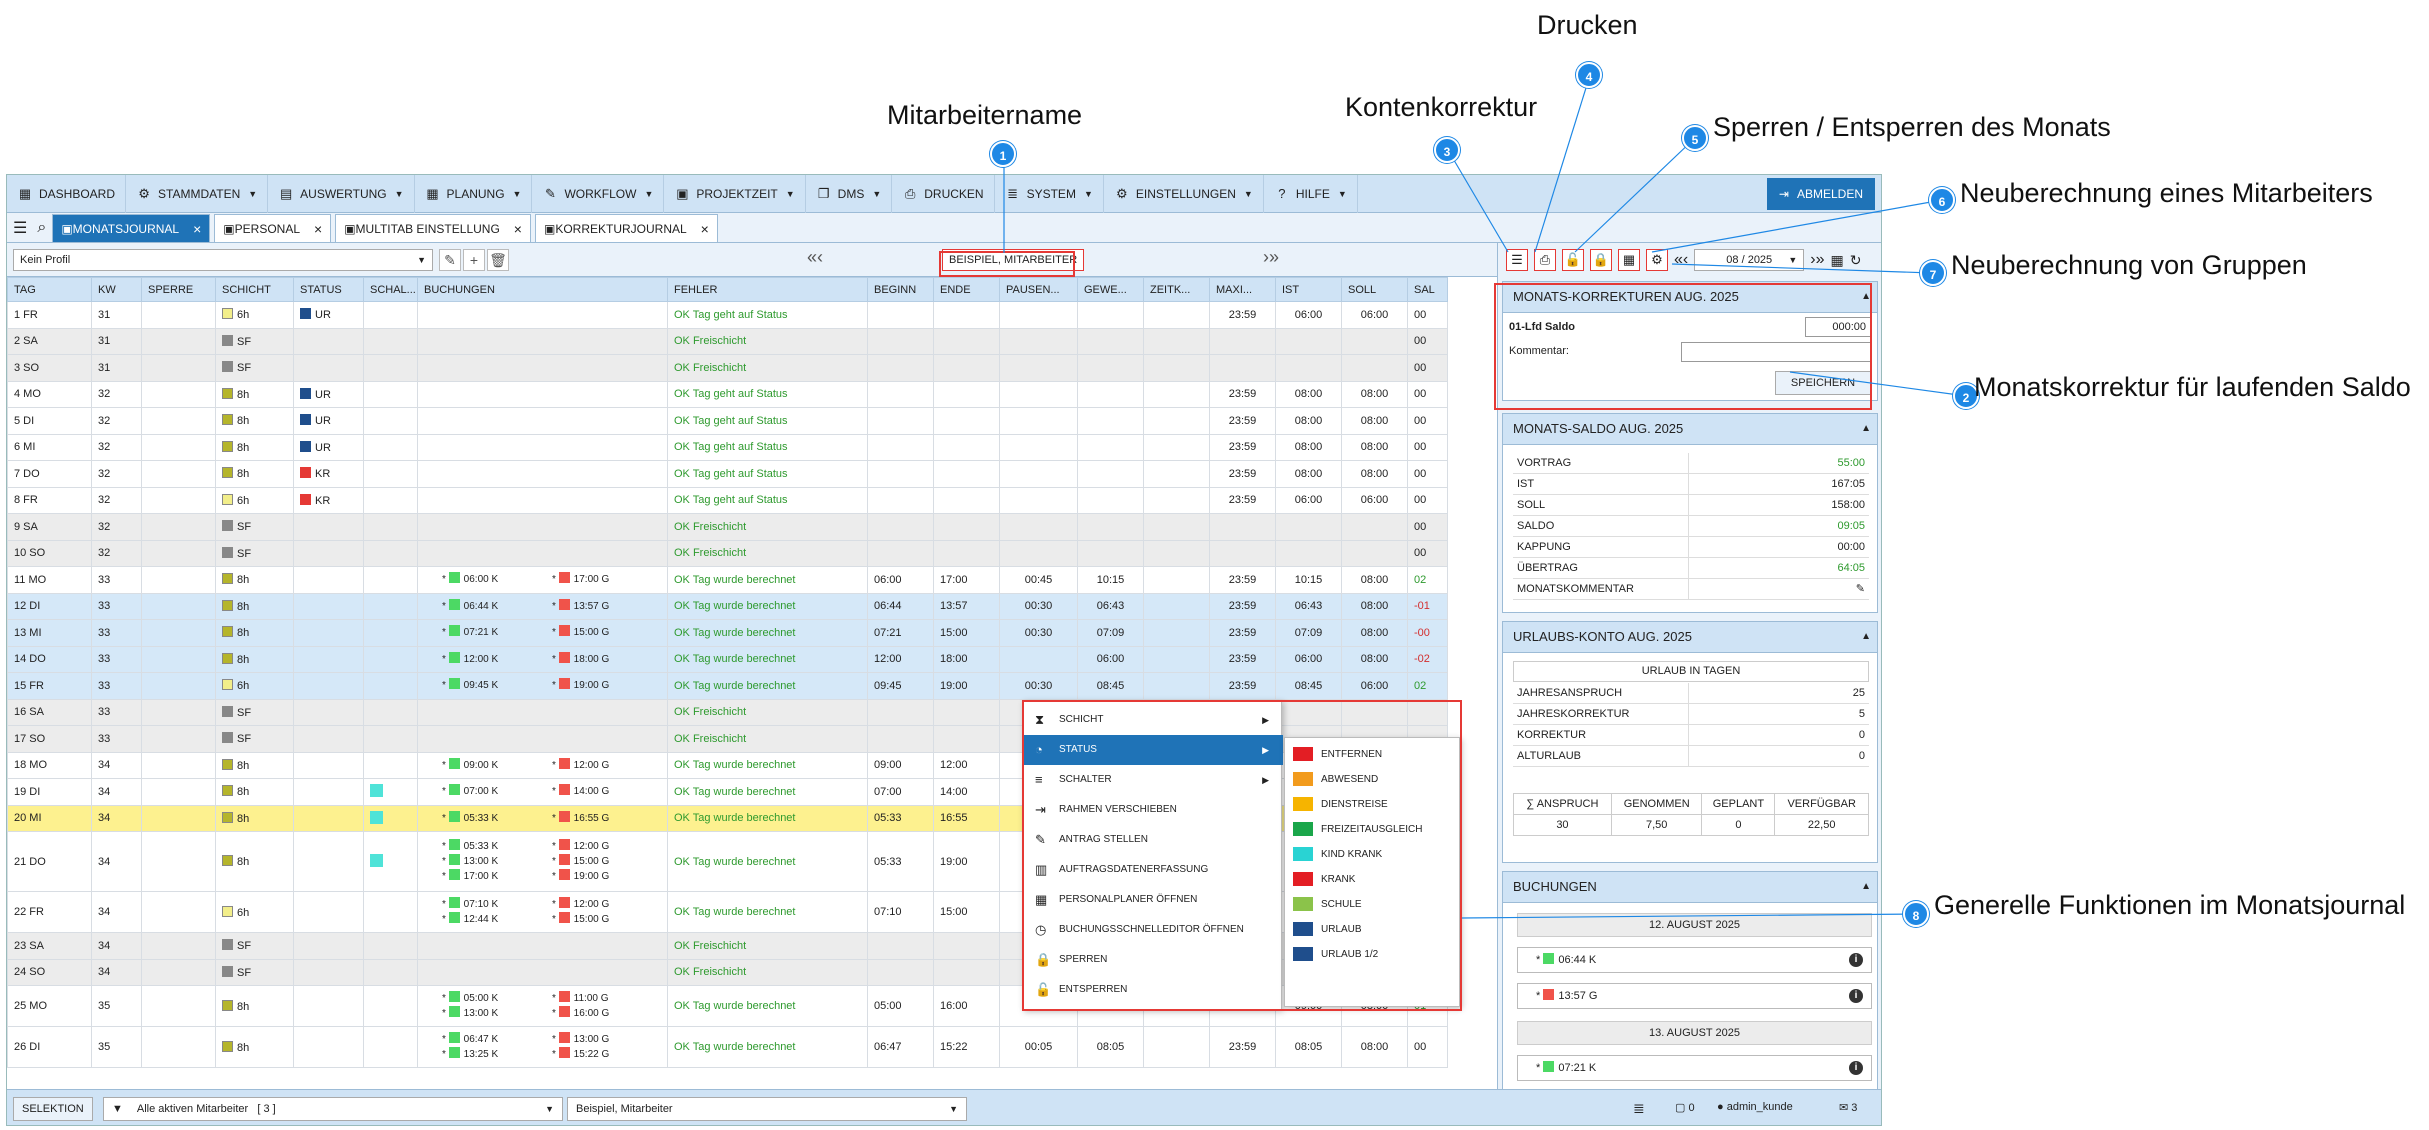 This screenshot has width=2429, height=1130. I want to click on tab-monatsjournal: ▣ MONATSJOURNAL ×, so click(131, 228).